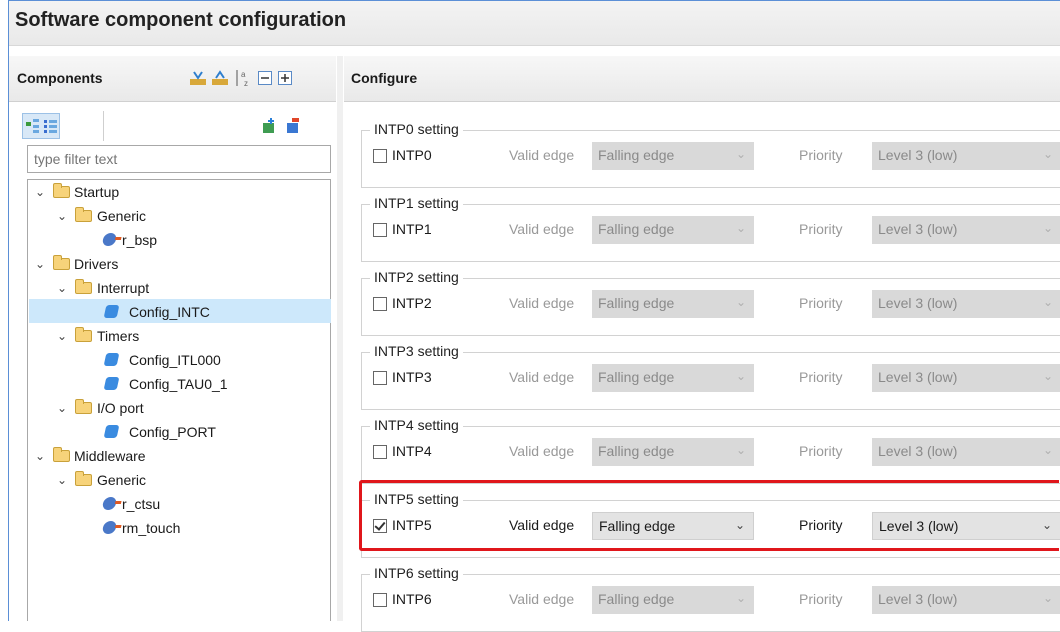  Describe the element at coordinates (178, 288) in the screenshot. I see `tree-node-interrupt: ⌄ Interrupt` at that location.